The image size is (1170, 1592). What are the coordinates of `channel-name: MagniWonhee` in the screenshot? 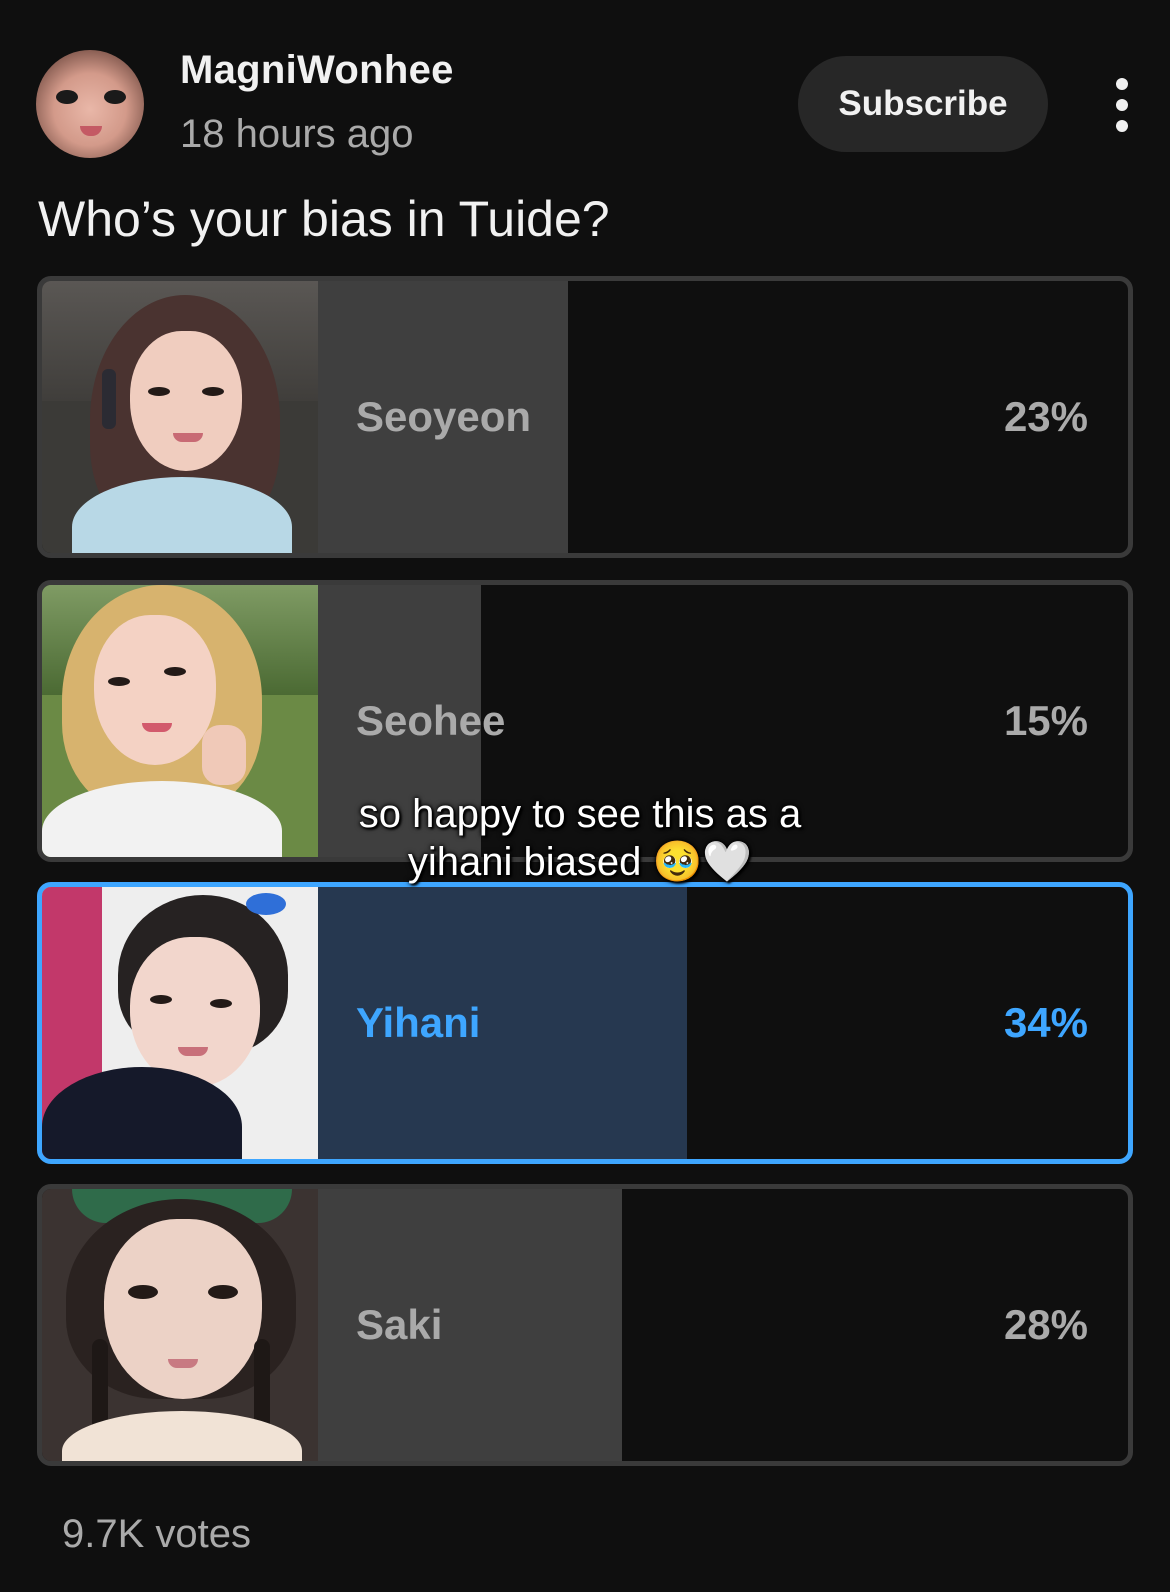 It's located at (317, 70).